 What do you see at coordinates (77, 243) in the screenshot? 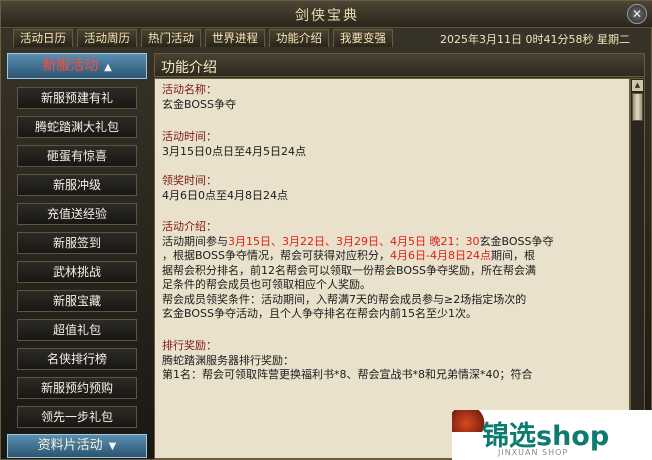
I see `sidebar-item-5: 新服签到` at bounding box center [77, 243].